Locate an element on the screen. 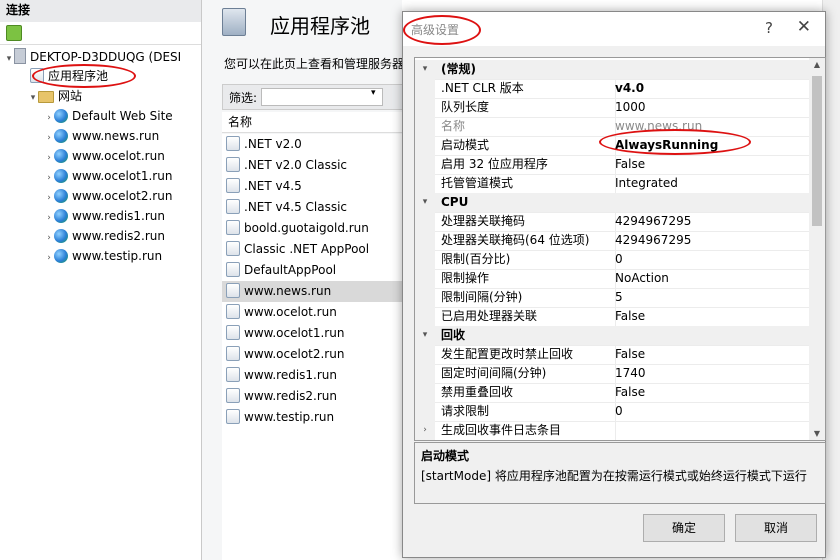 The image size is (840, 560). tree-site-item: › Default Web Site is located at coordinates (108, 116).